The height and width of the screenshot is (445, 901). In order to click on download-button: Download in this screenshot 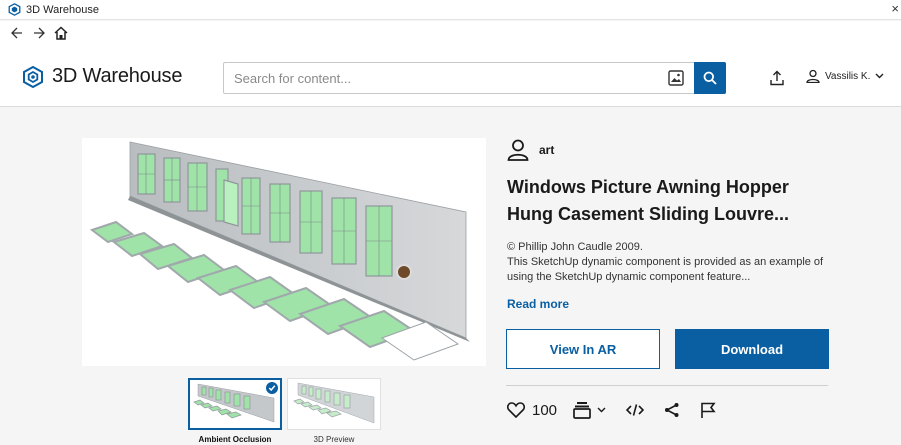, I will do `click(752, 349)`.